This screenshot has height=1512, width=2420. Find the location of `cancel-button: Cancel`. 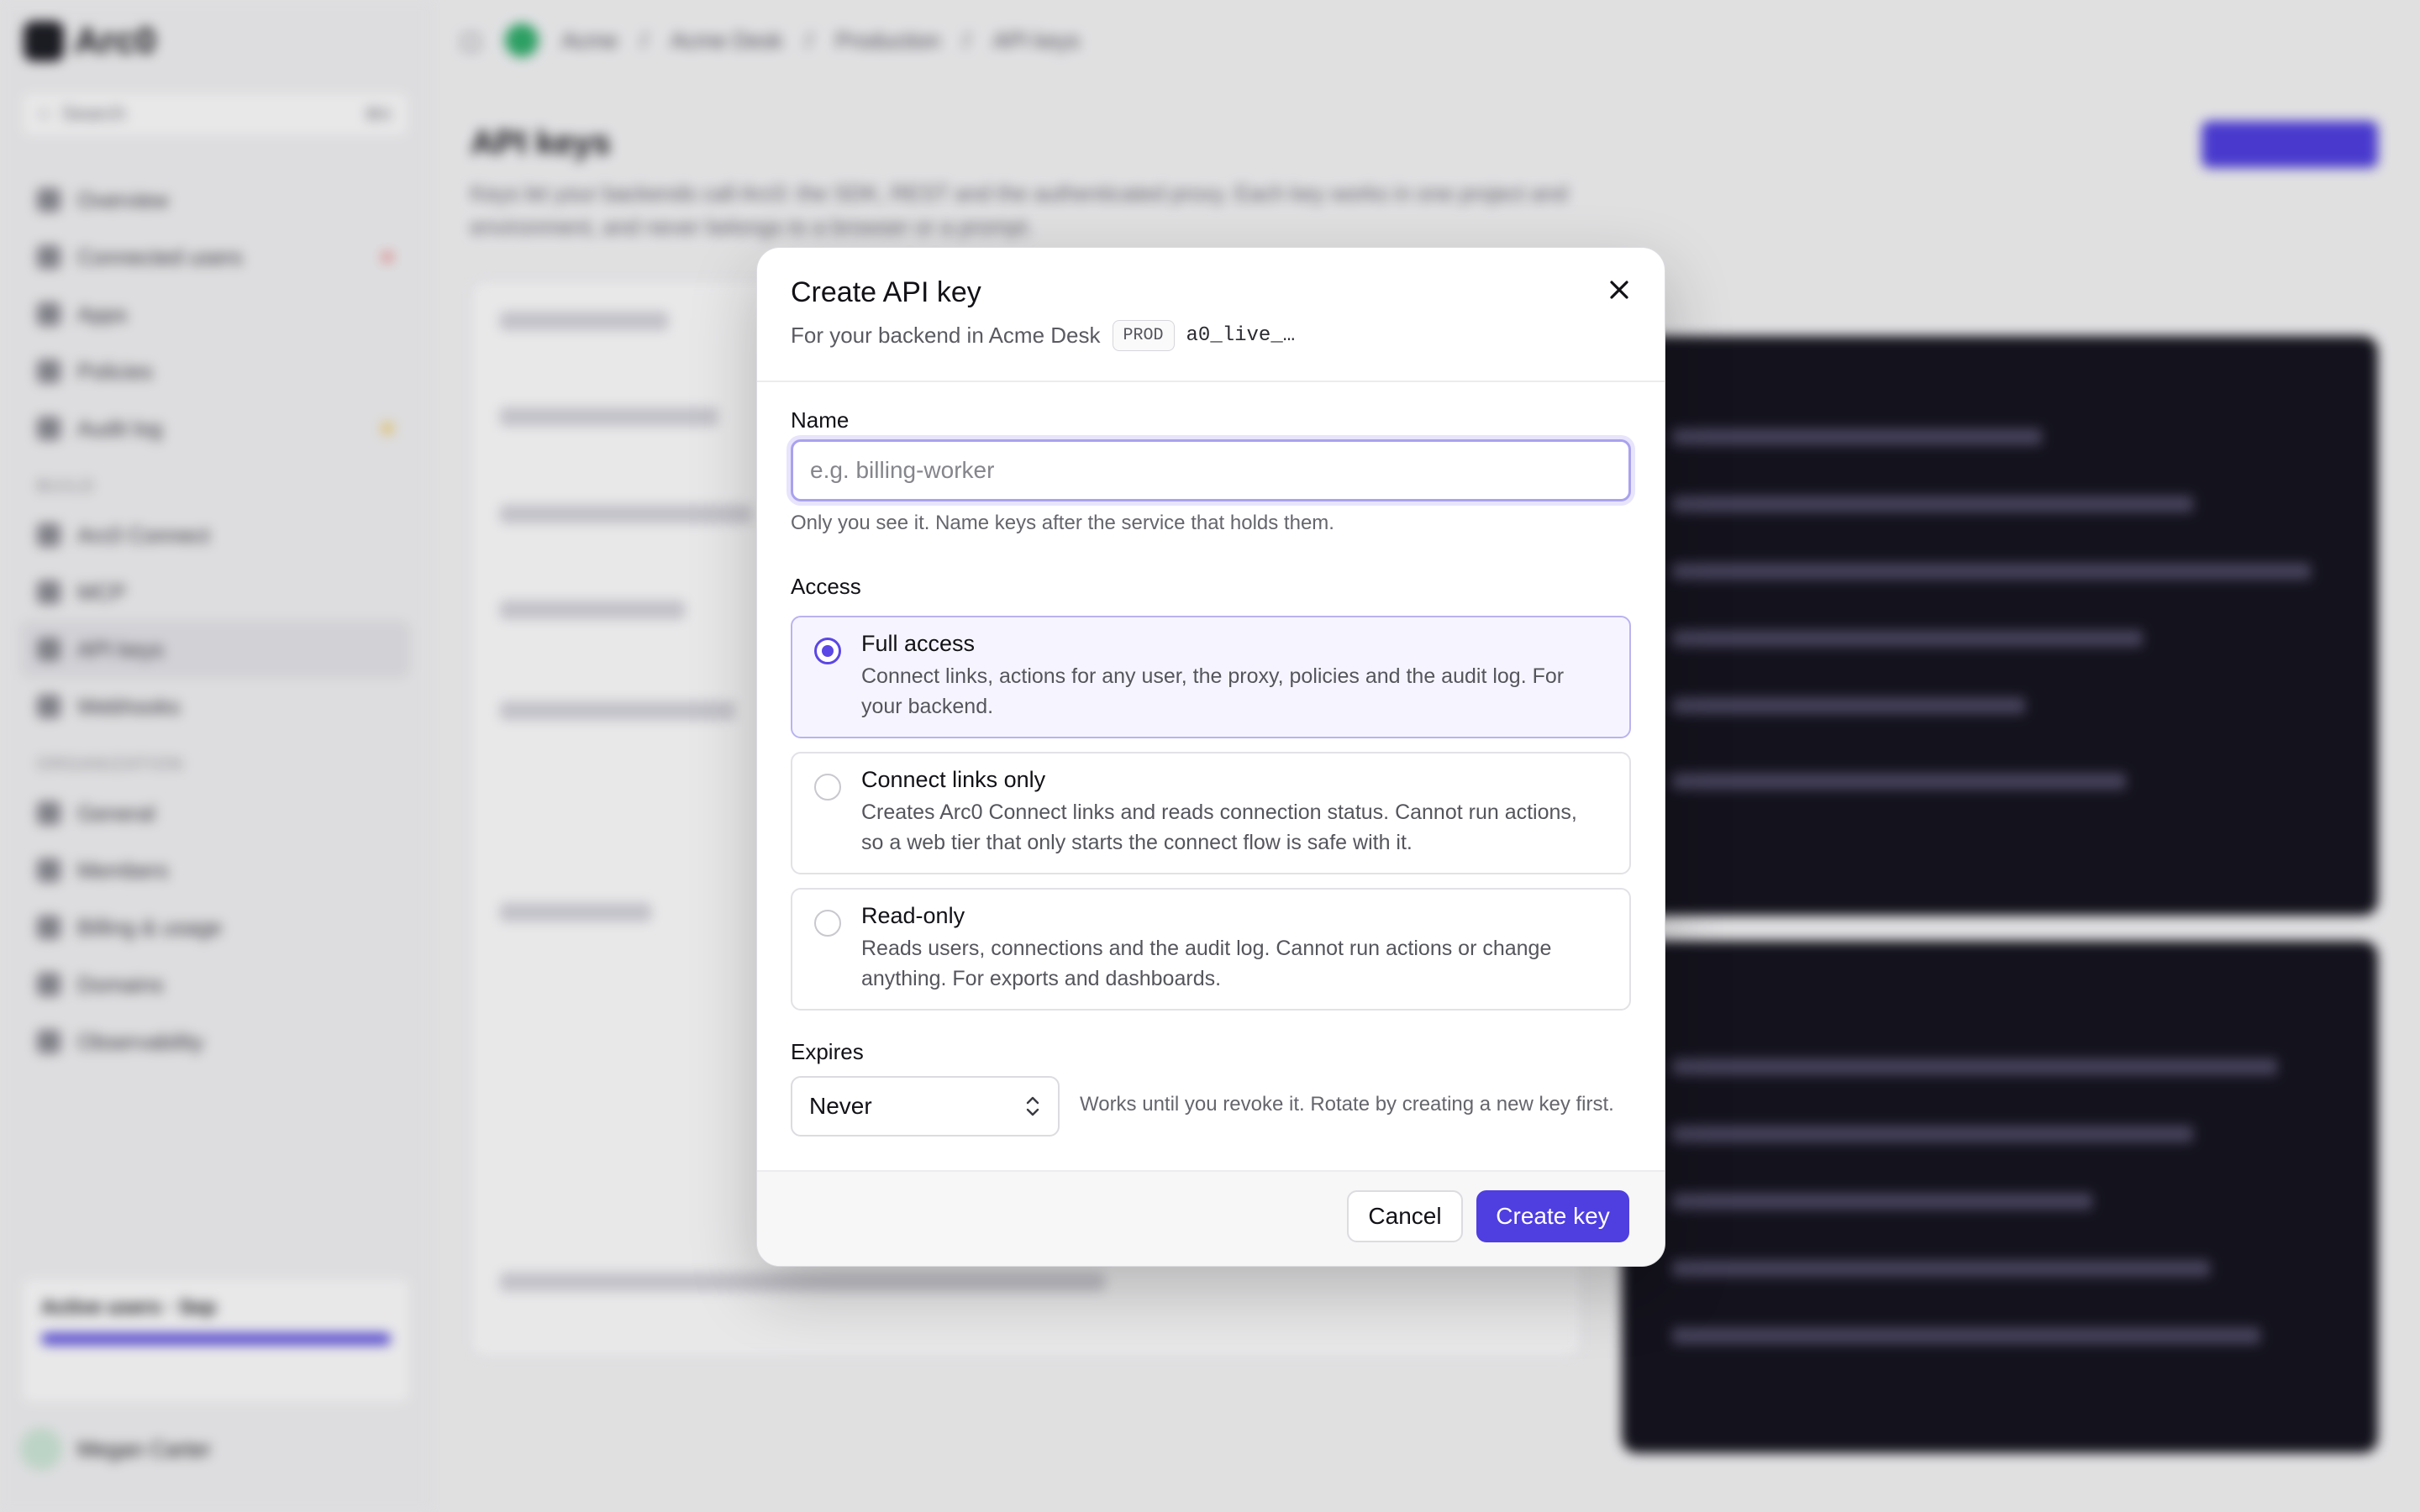

cancel-button: Cancel is located at coordinates (1405, 1216).